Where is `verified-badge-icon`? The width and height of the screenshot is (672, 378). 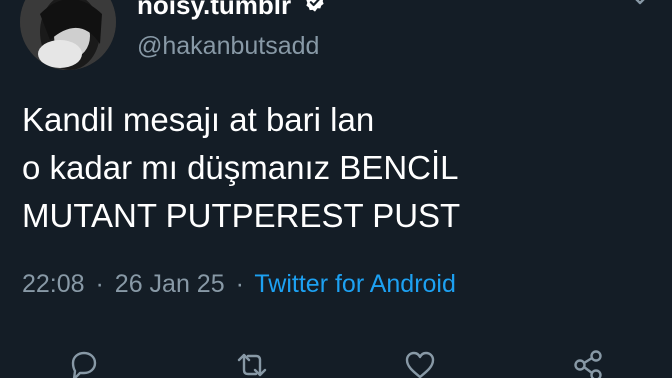
verified-badge-icon is located at coordinates (315, 6).